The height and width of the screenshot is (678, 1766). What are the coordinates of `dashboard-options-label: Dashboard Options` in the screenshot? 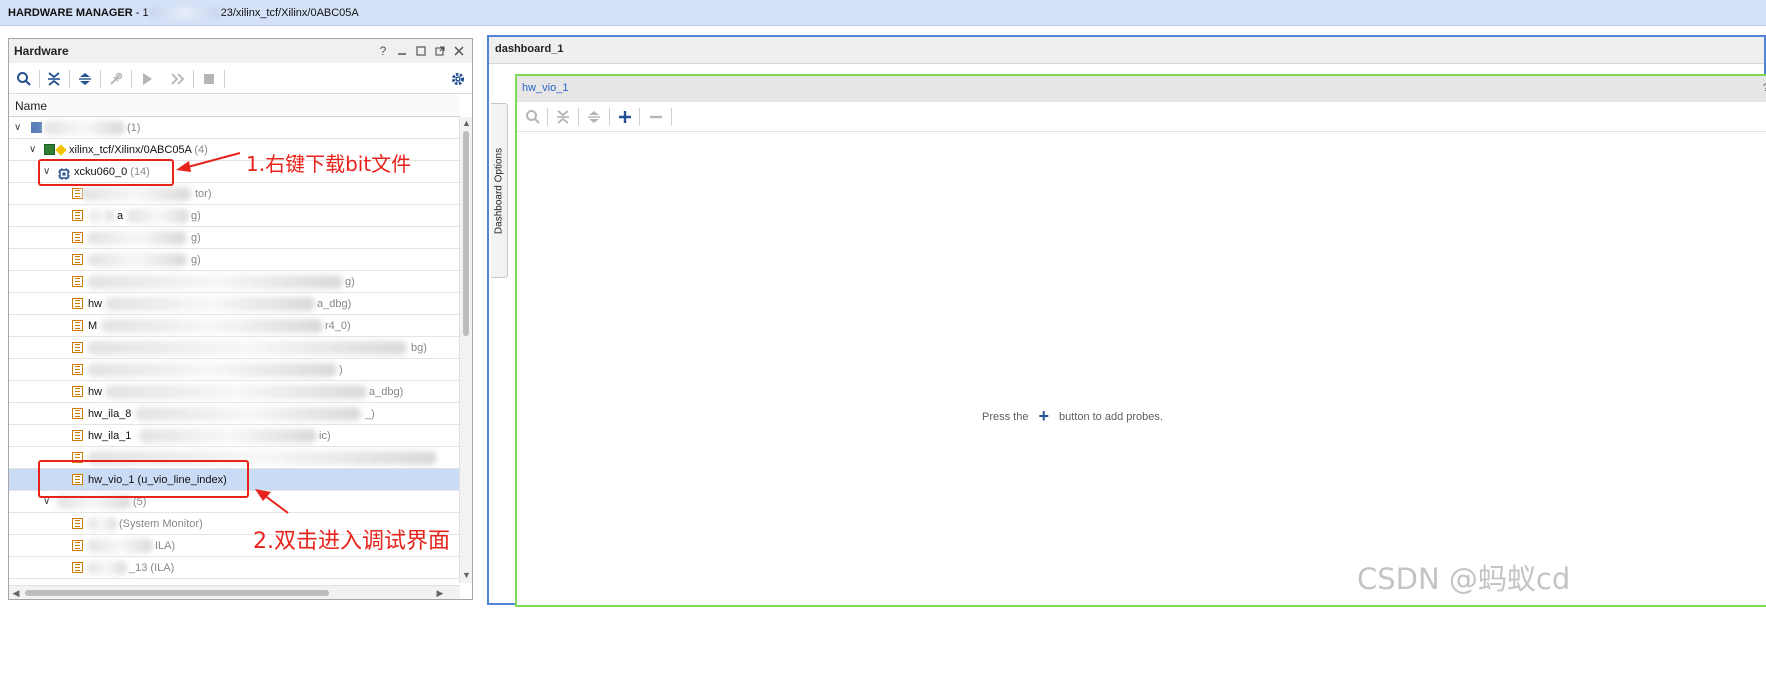 It's located at (499, 190).